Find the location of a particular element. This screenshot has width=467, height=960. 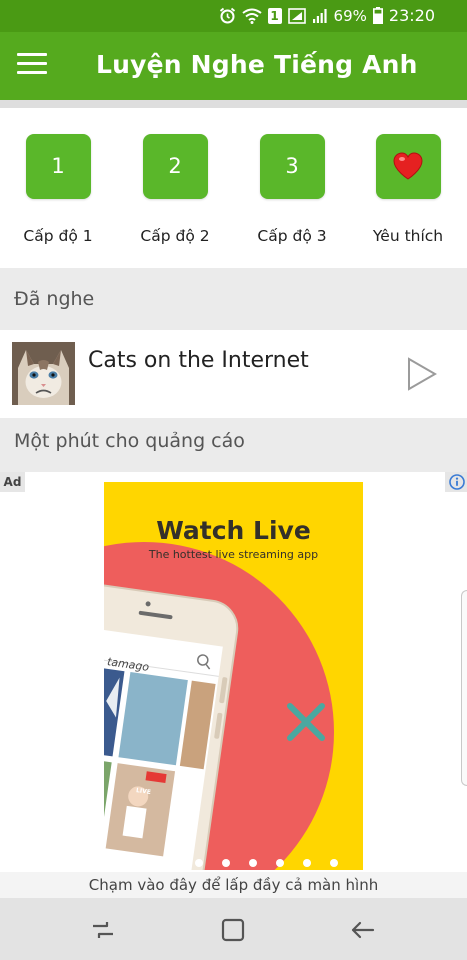

sim-icon: 1 is located at coordinates (274, 15).